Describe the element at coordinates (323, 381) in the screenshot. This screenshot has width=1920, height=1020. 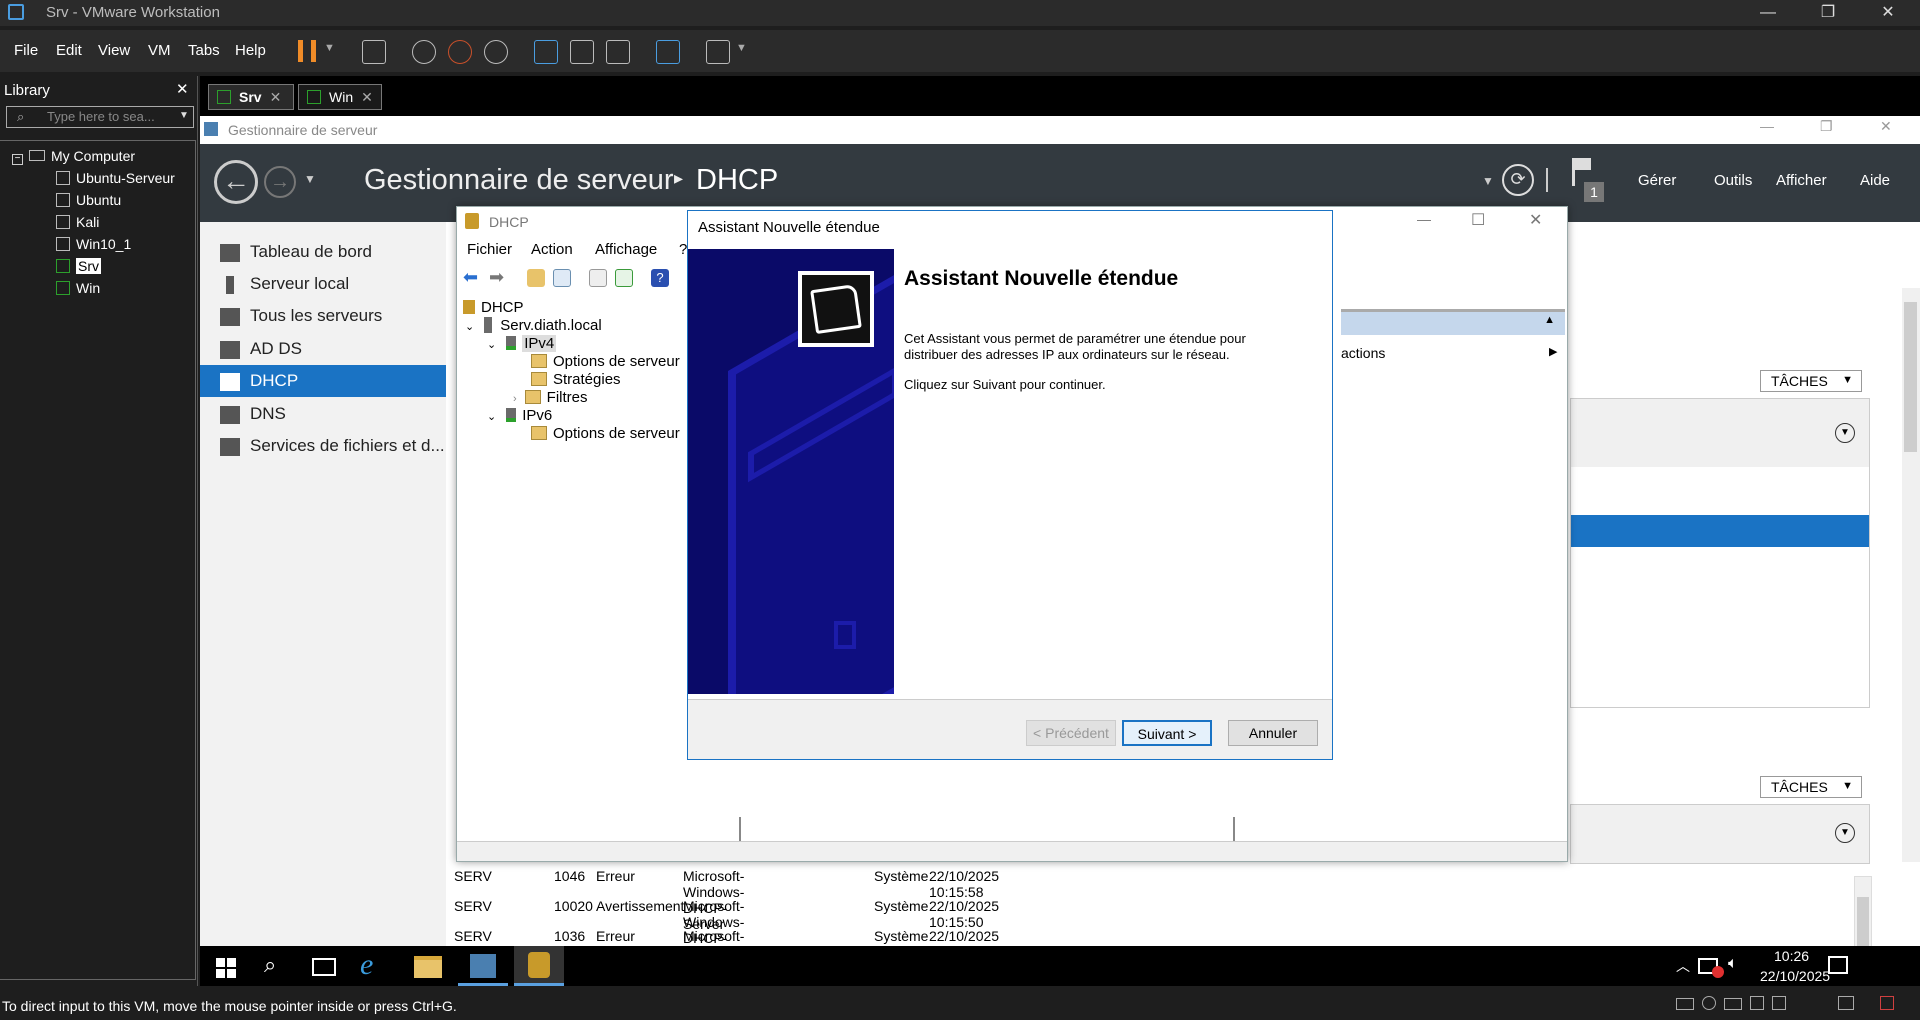
I see `nav-dhcp: DHCP` at that location.